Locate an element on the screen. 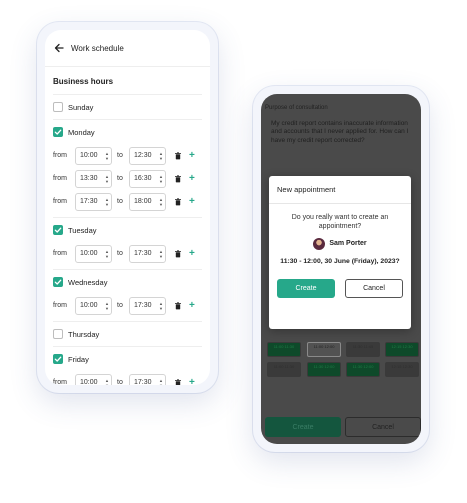  time-ranges: from 10:00 ▲ ▼ to 17:30 ▲ ▼ + is located at coordinates (127, 255).